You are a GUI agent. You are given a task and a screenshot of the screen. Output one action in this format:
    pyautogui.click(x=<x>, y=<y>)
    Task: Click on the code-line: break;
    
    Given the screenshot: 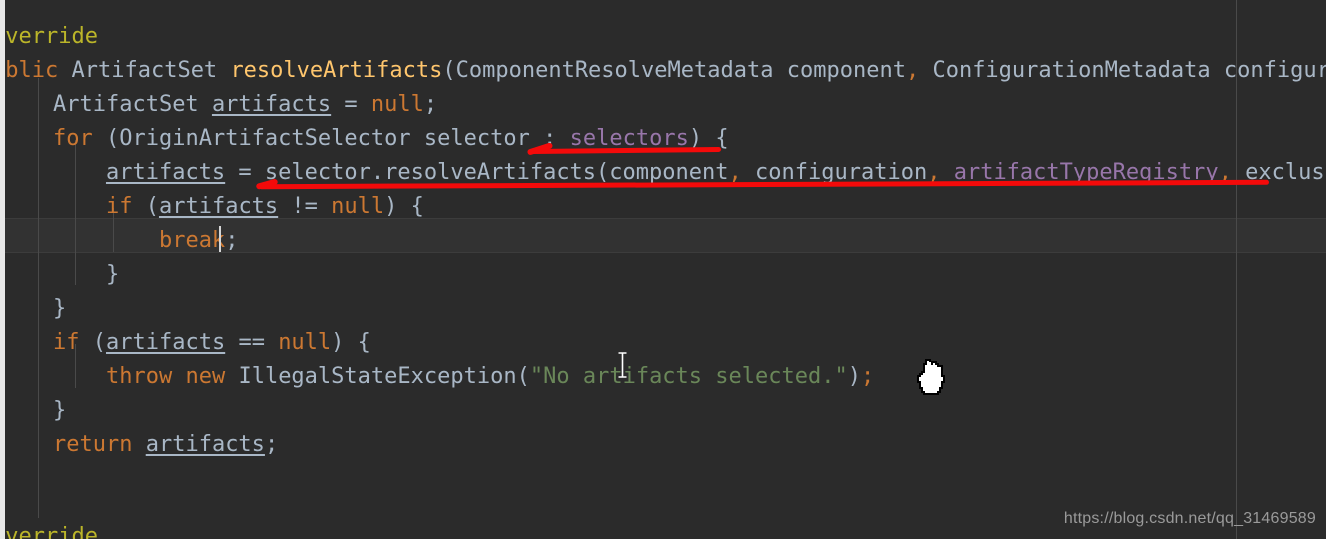 What is the action you would take?
    pyautogui.click(x=119, y=241)
    